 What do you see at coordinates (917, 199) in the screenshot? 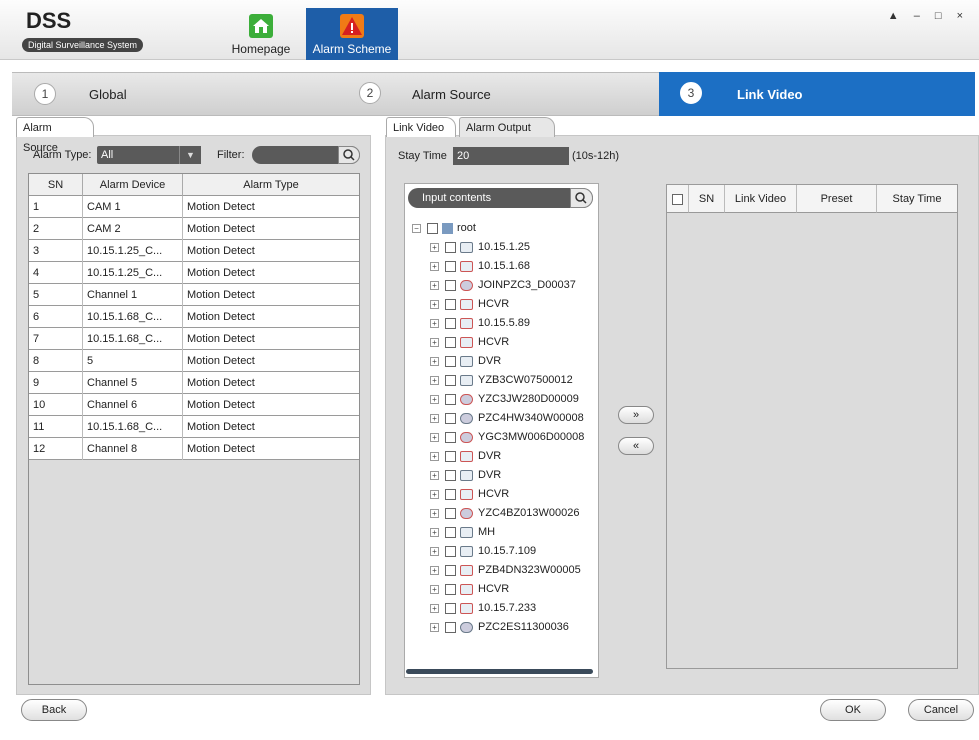
I see `column-header-stay-time: Stay Time` at bounding box center [917, 199].